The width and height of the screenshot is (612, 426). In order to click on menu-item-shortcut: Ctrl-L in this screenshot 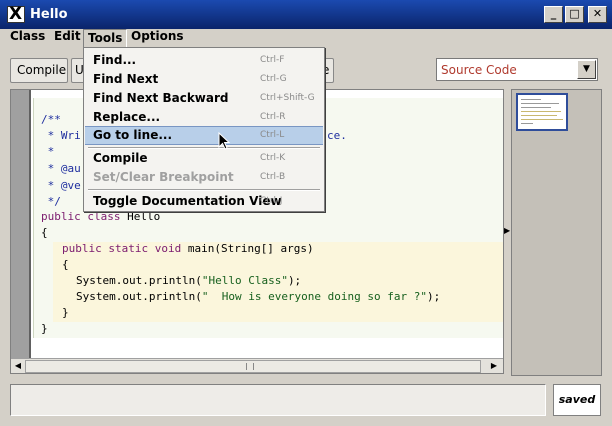, I will do `click(272, 135)`.